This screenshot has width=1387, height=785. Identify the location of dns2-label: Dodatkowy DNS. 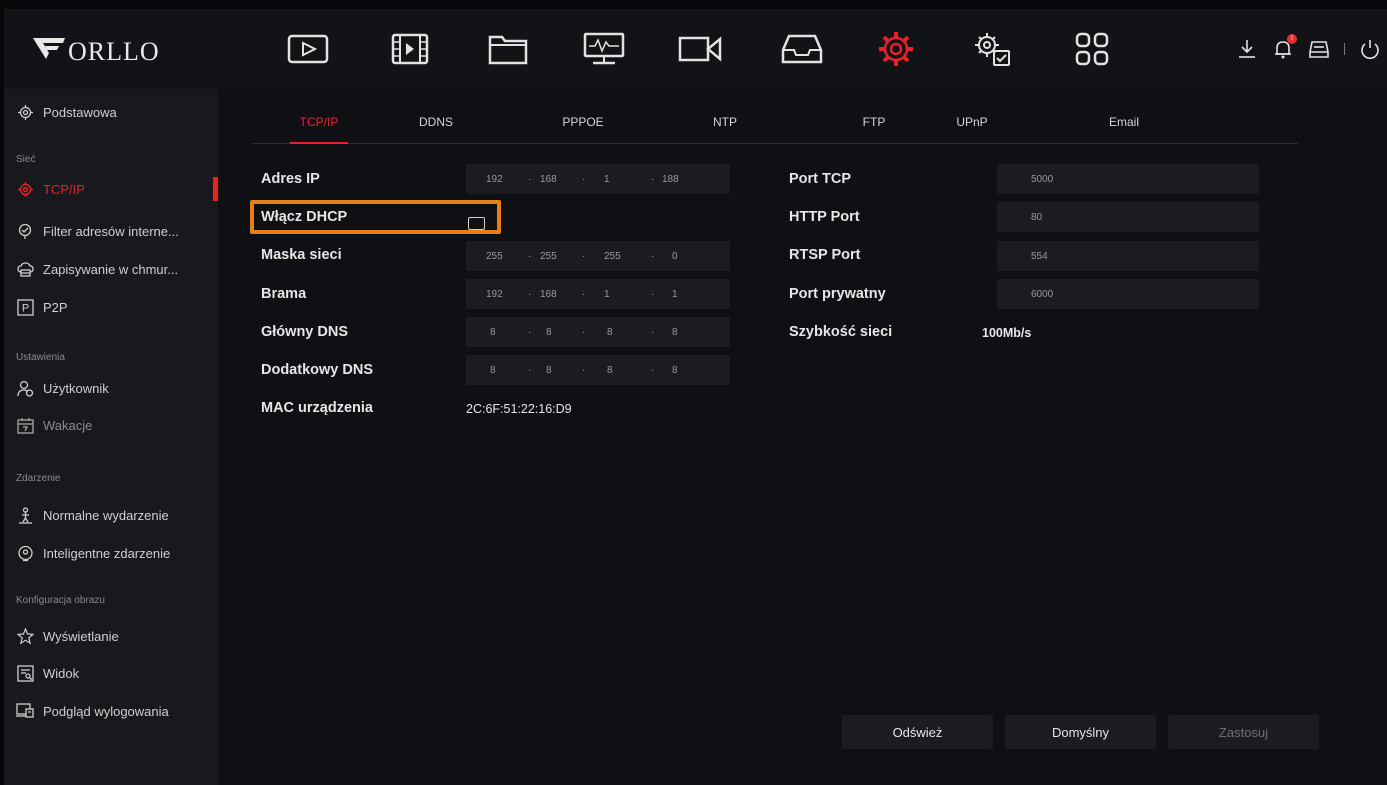
(317, 370).